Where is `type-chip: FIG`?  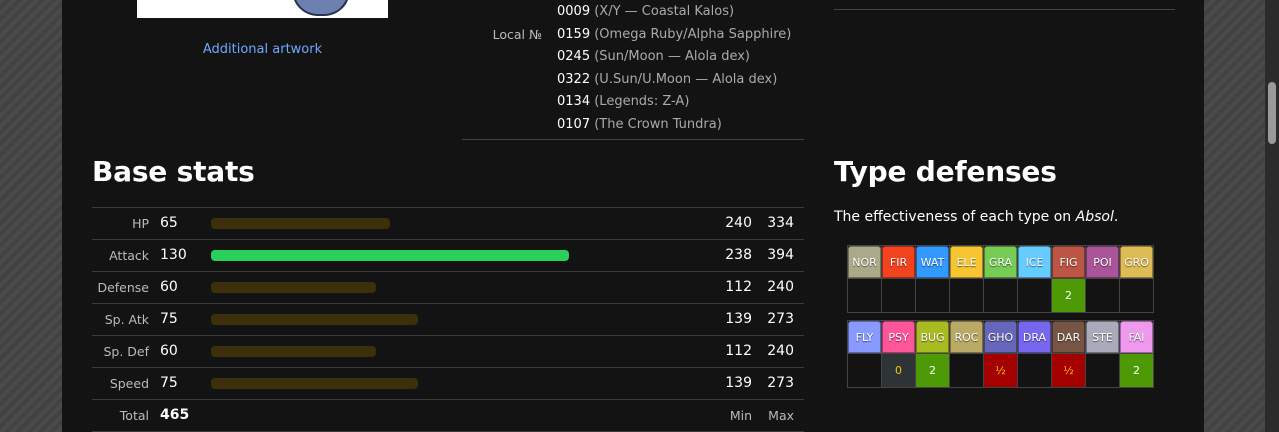 type-chip: FIG is located at coordinates (1068, 262).